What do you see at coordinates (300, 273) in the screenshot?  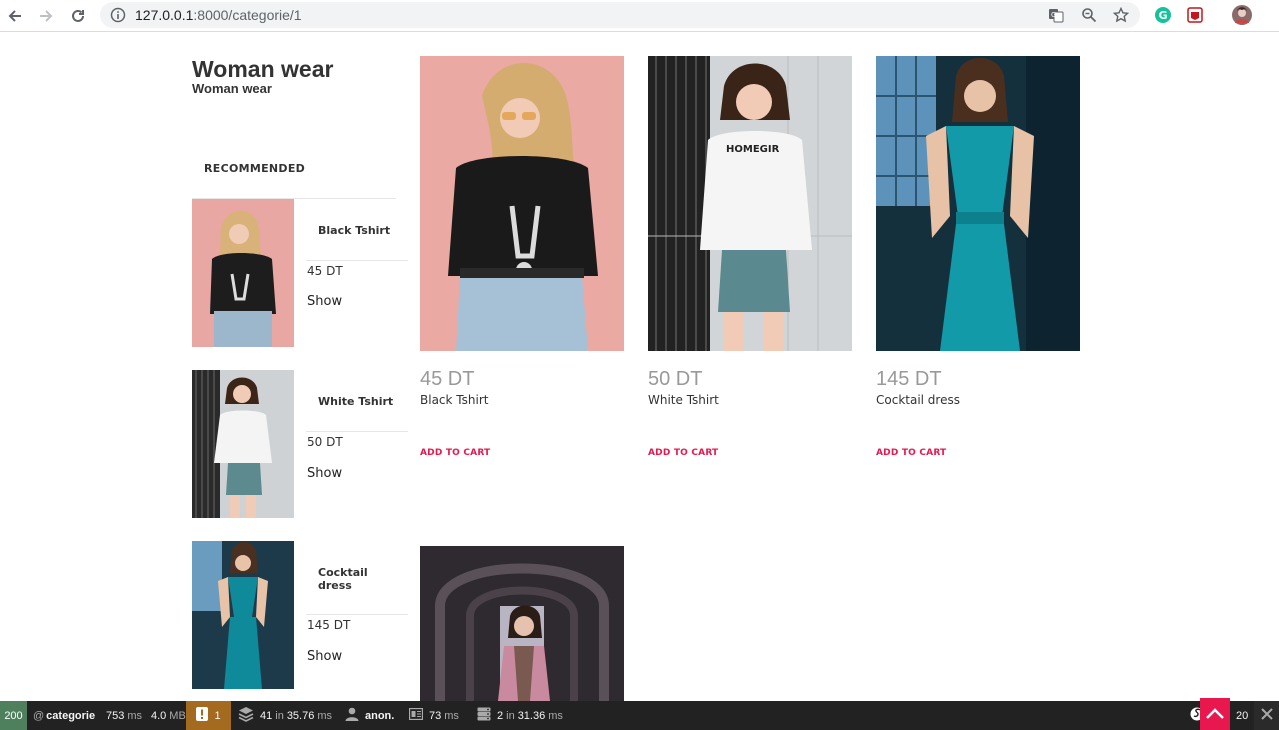 I see `recommended-item: Black Tshirt 45 DT Show` at bounding box center [300, 273].